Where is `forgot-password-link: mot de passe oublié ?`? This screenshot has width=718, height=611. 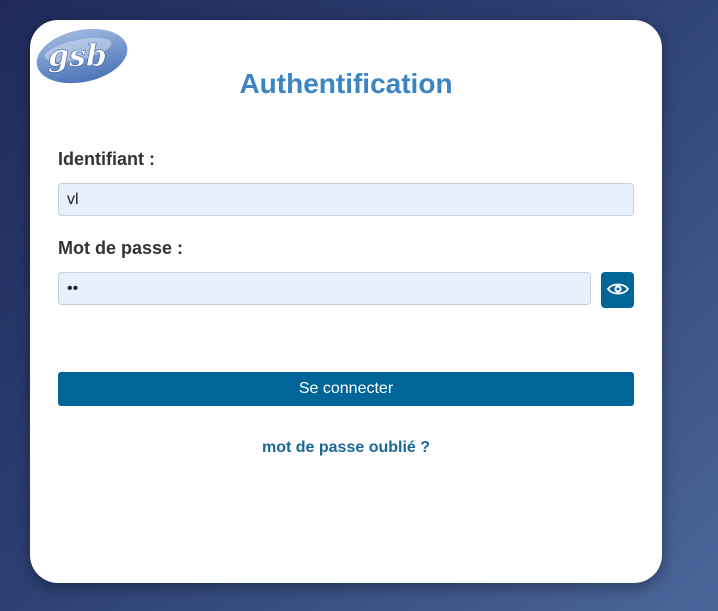 forgot-password-link: mot de passe oublié ? is located at coordinates (346, 448).